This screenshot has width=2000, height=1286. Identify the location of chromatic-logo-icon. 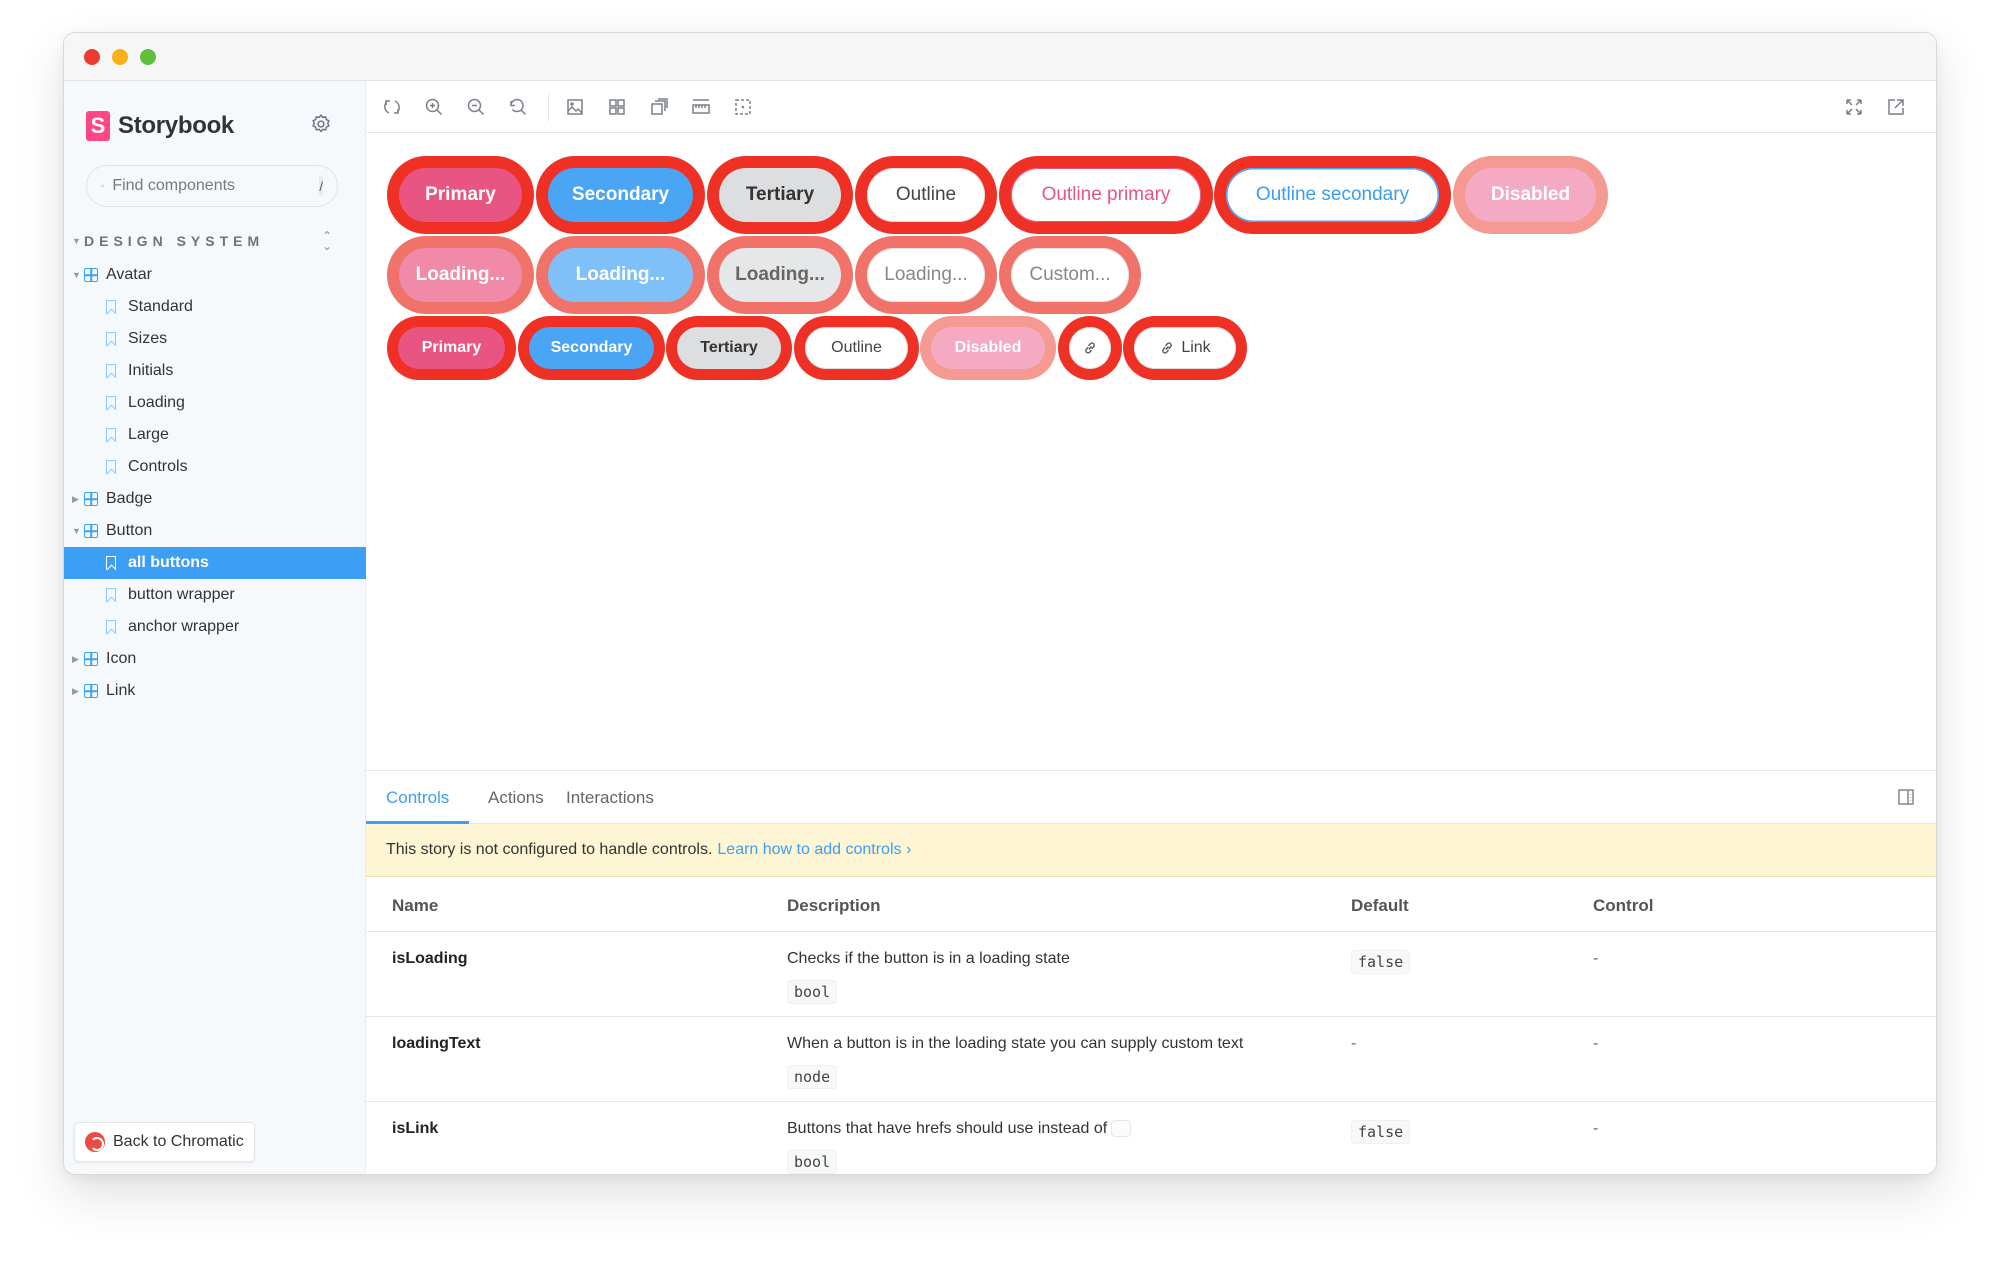
(95, 1142).